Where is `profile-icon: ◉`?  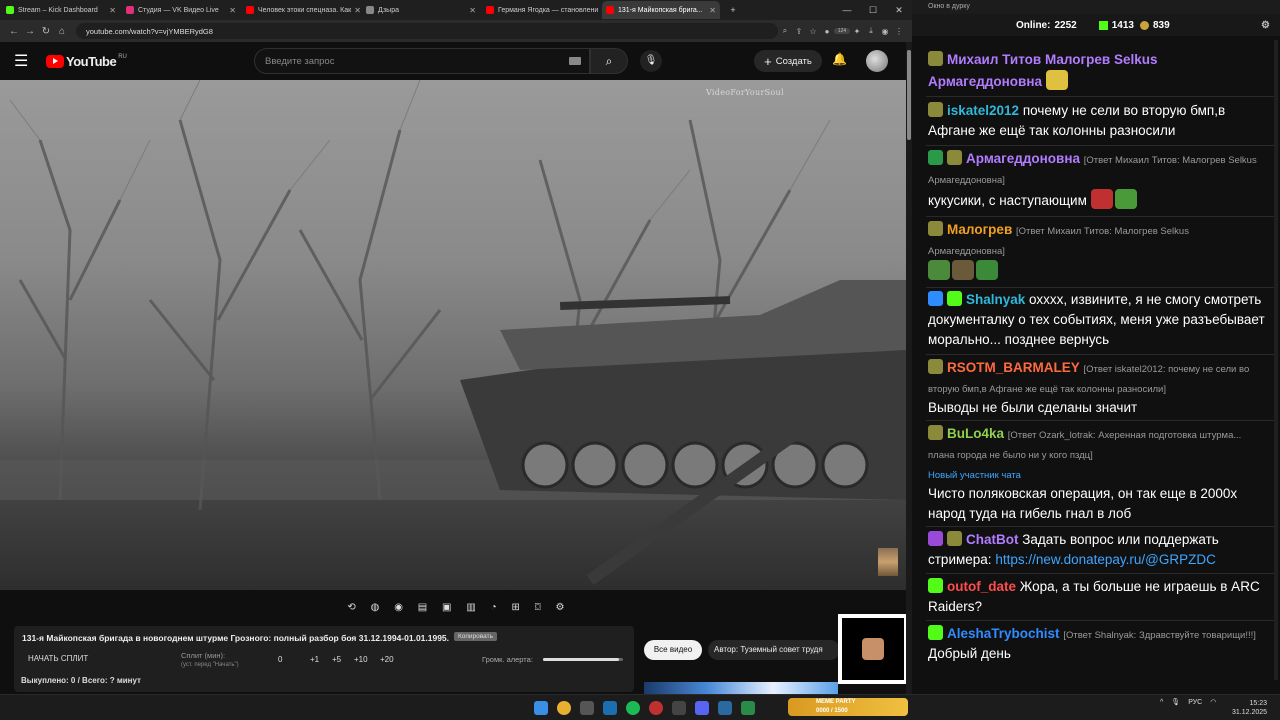 profile-icon: ◉ is located at coordinates (885, 31).